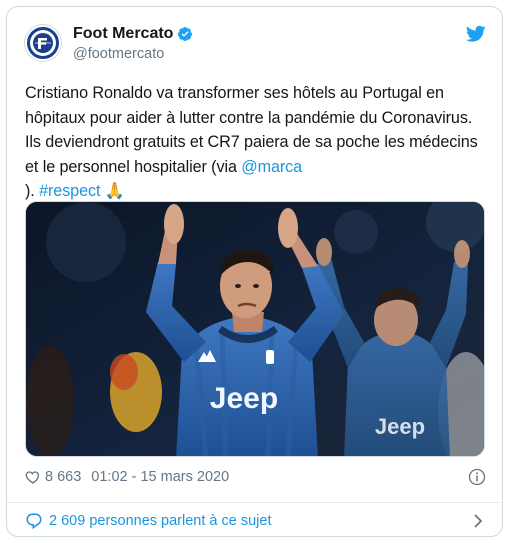  What do you see at coordinates (254, 502) in the screenshot?
I see `divider` at bounding box center [254, 502].